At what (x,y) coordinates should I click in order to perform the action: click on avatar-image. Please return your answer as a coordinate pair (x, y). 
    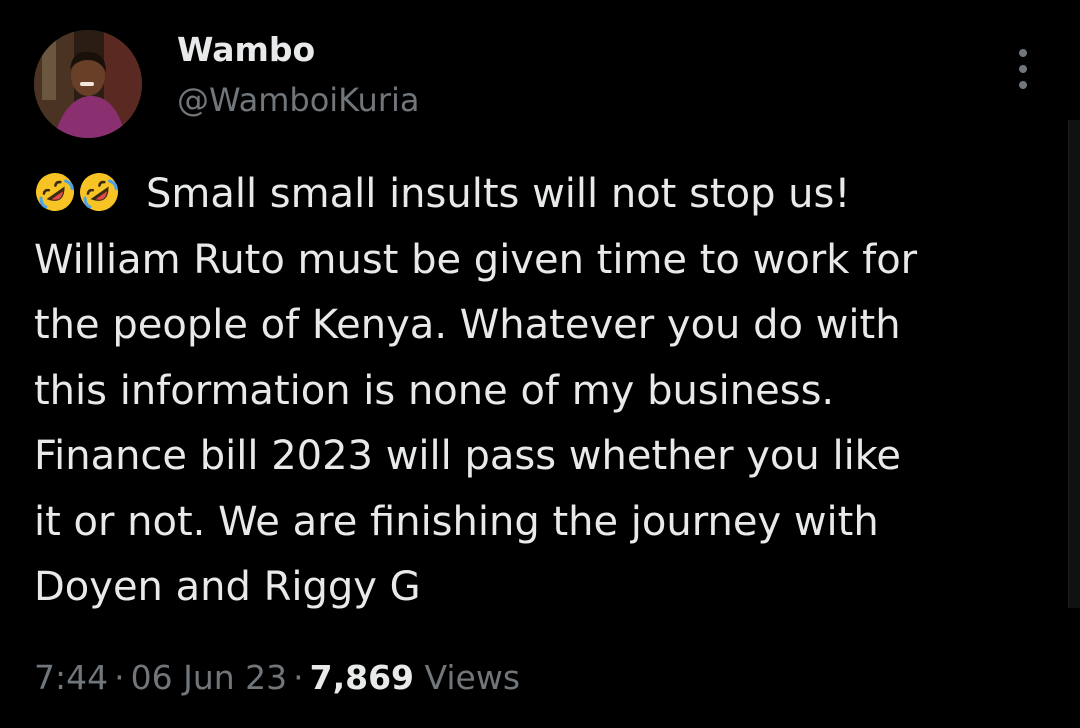
    Looking at the image, I should click on (88, 84).